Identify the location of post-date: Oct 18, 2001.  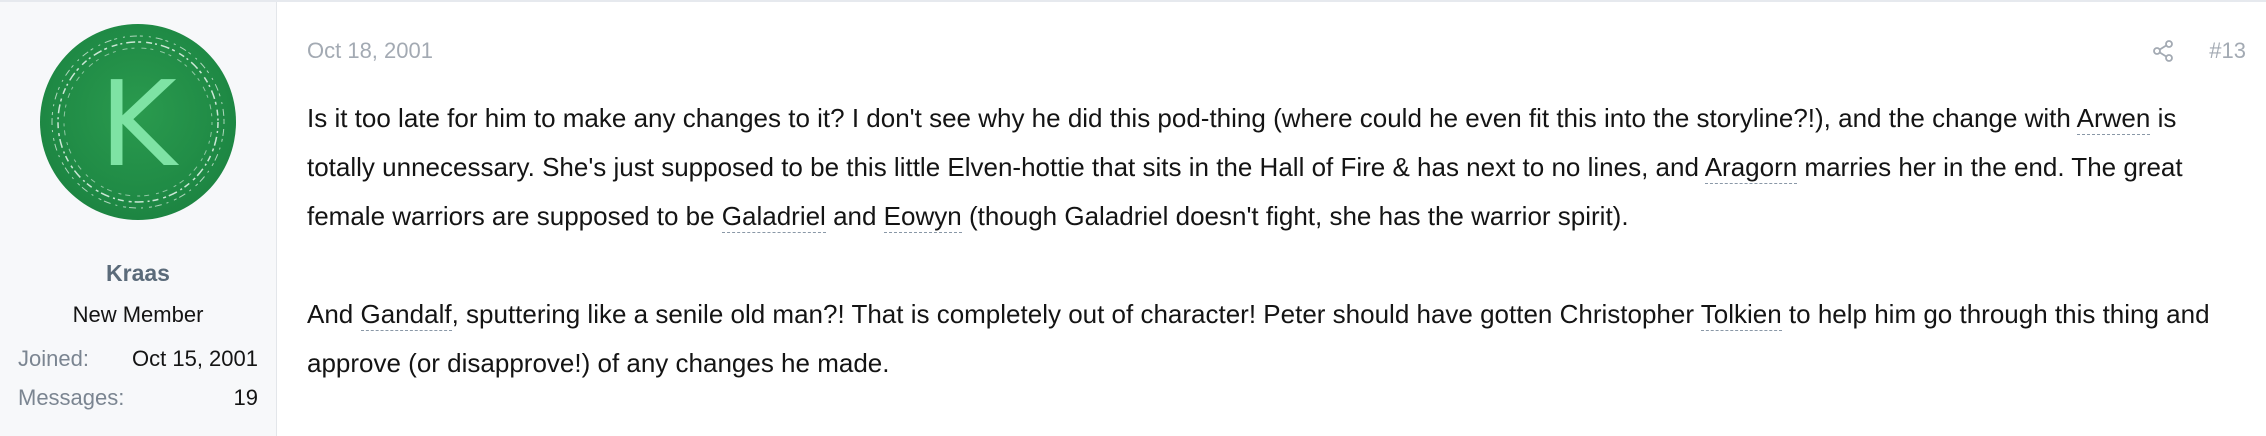
(370, 51).